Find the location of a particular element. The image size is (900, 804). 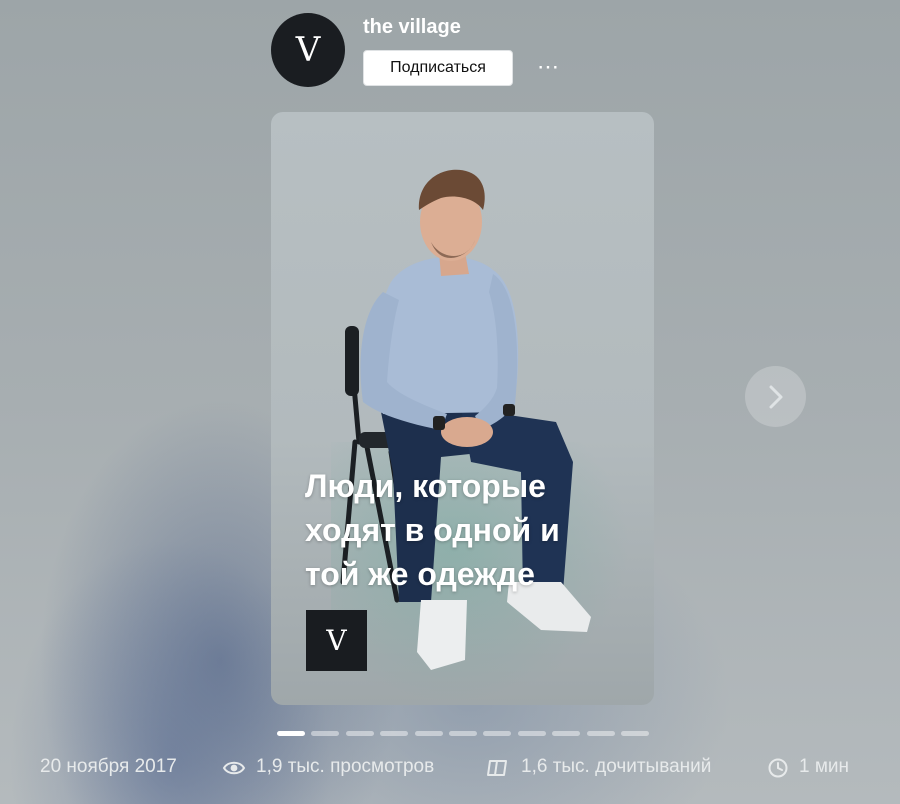

channel-header: V the village Подписаться ⋯ is located at coordinates (431, 53).